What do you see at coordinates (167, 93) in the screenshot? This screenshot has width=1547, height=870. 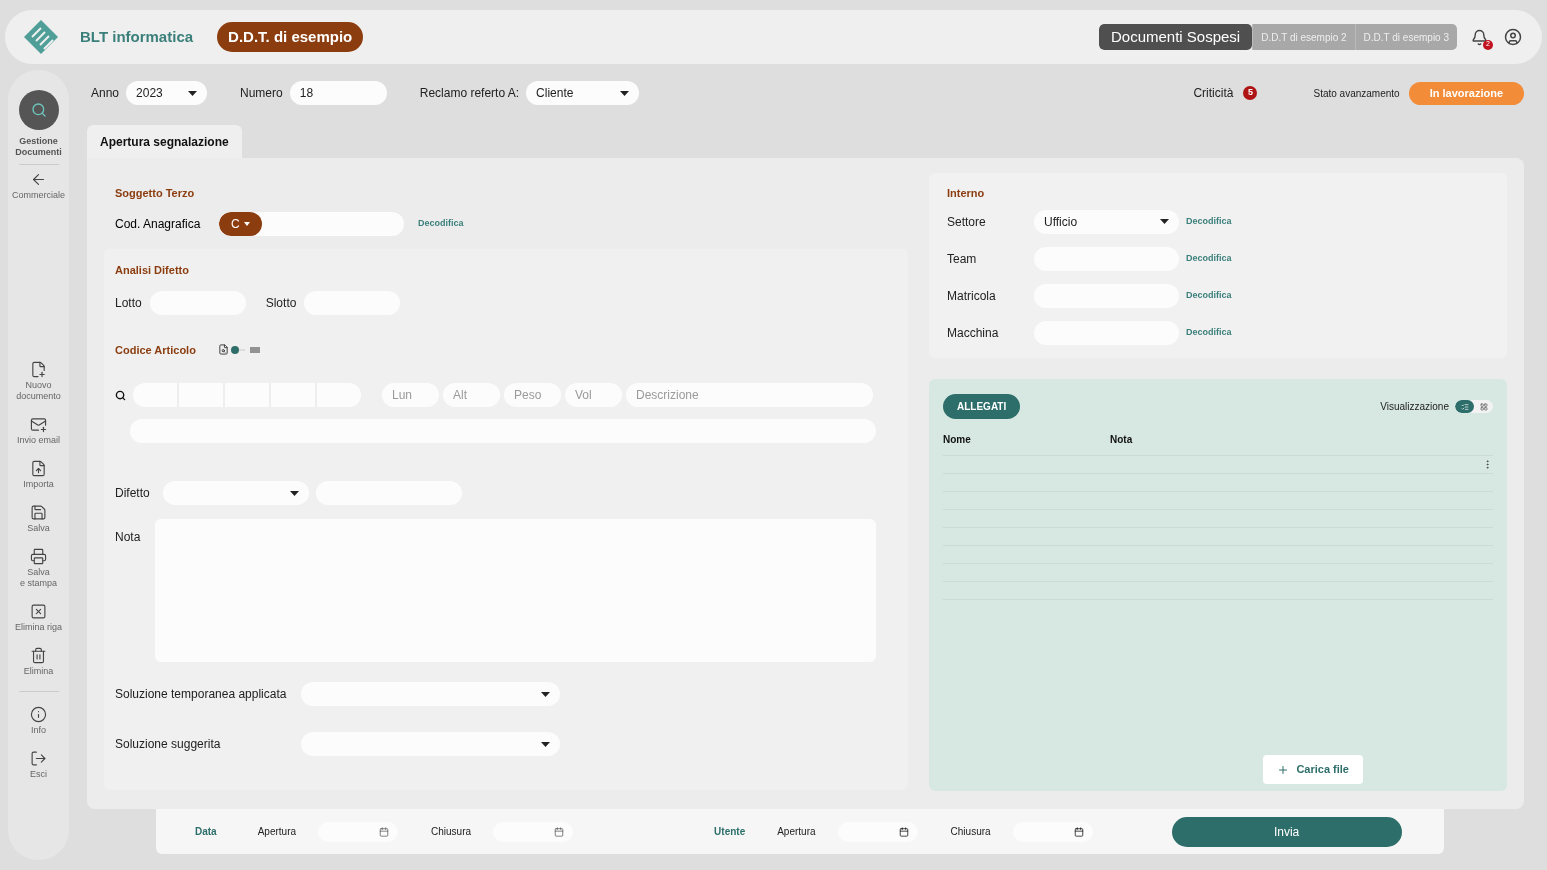 I see `year-select: 2023` at bounding box center [167, 93].